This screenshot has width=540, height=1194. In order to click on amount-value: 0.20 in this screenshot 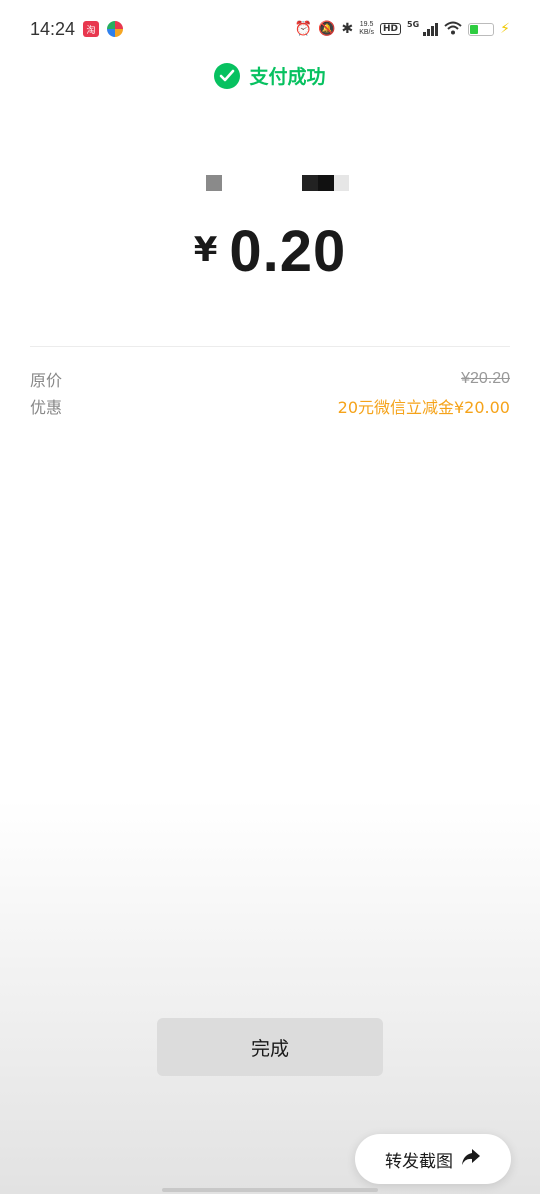, I will do `click(288, 251)`.